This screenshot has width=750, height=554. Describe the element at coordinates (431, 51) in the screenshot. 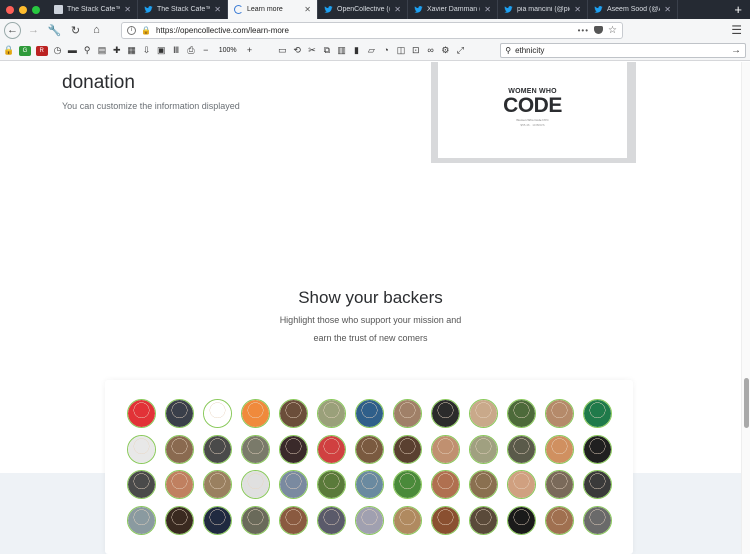

I see `glasses-icon: ∞` at that location.